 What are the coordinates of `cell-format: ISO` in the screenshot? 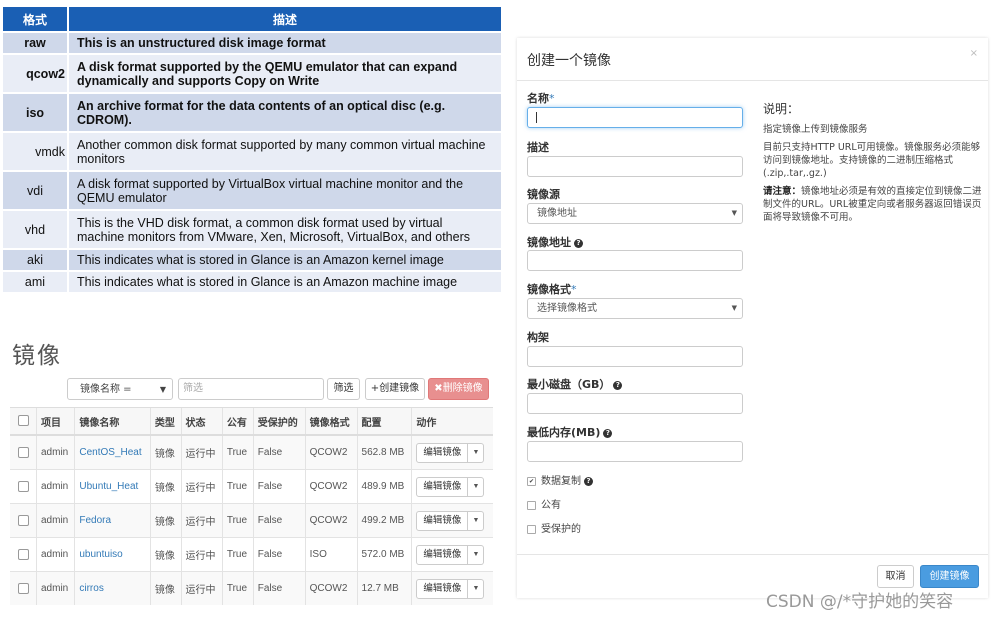 It's located at (331, 554).